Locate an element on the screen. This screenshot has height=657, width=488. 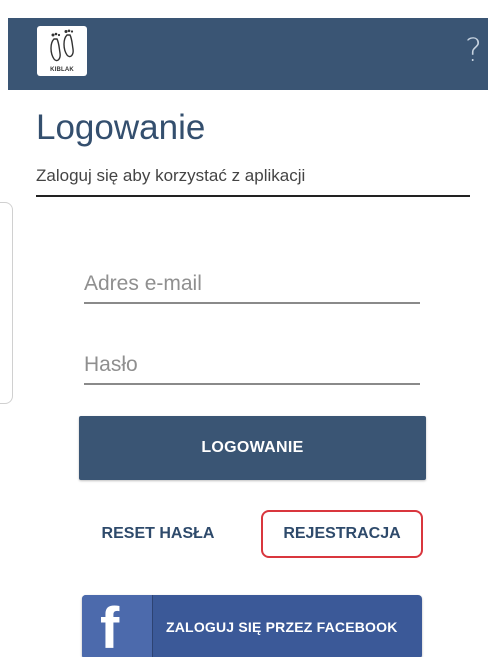
subtitle-divider is located at coordinates (253, 196).